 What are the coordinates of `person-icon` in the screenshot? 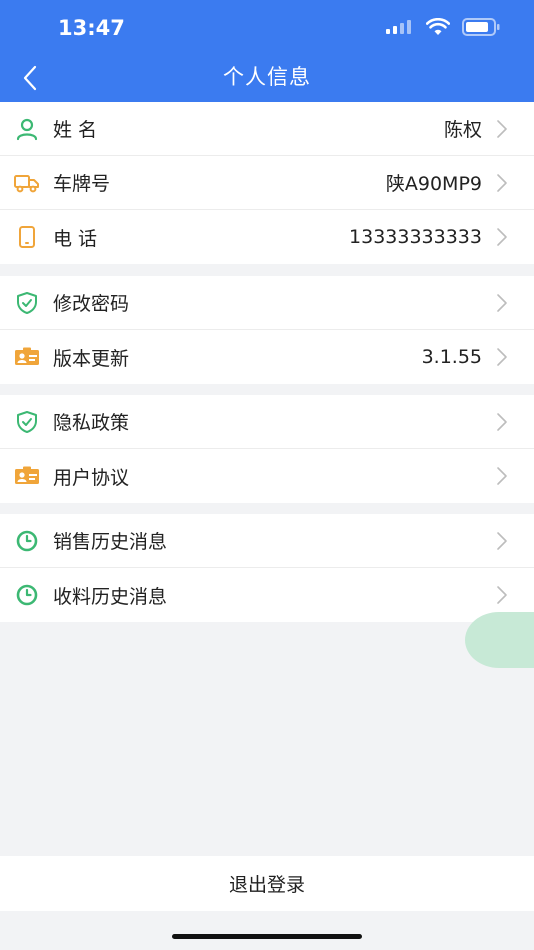 It's located at (27, 129).